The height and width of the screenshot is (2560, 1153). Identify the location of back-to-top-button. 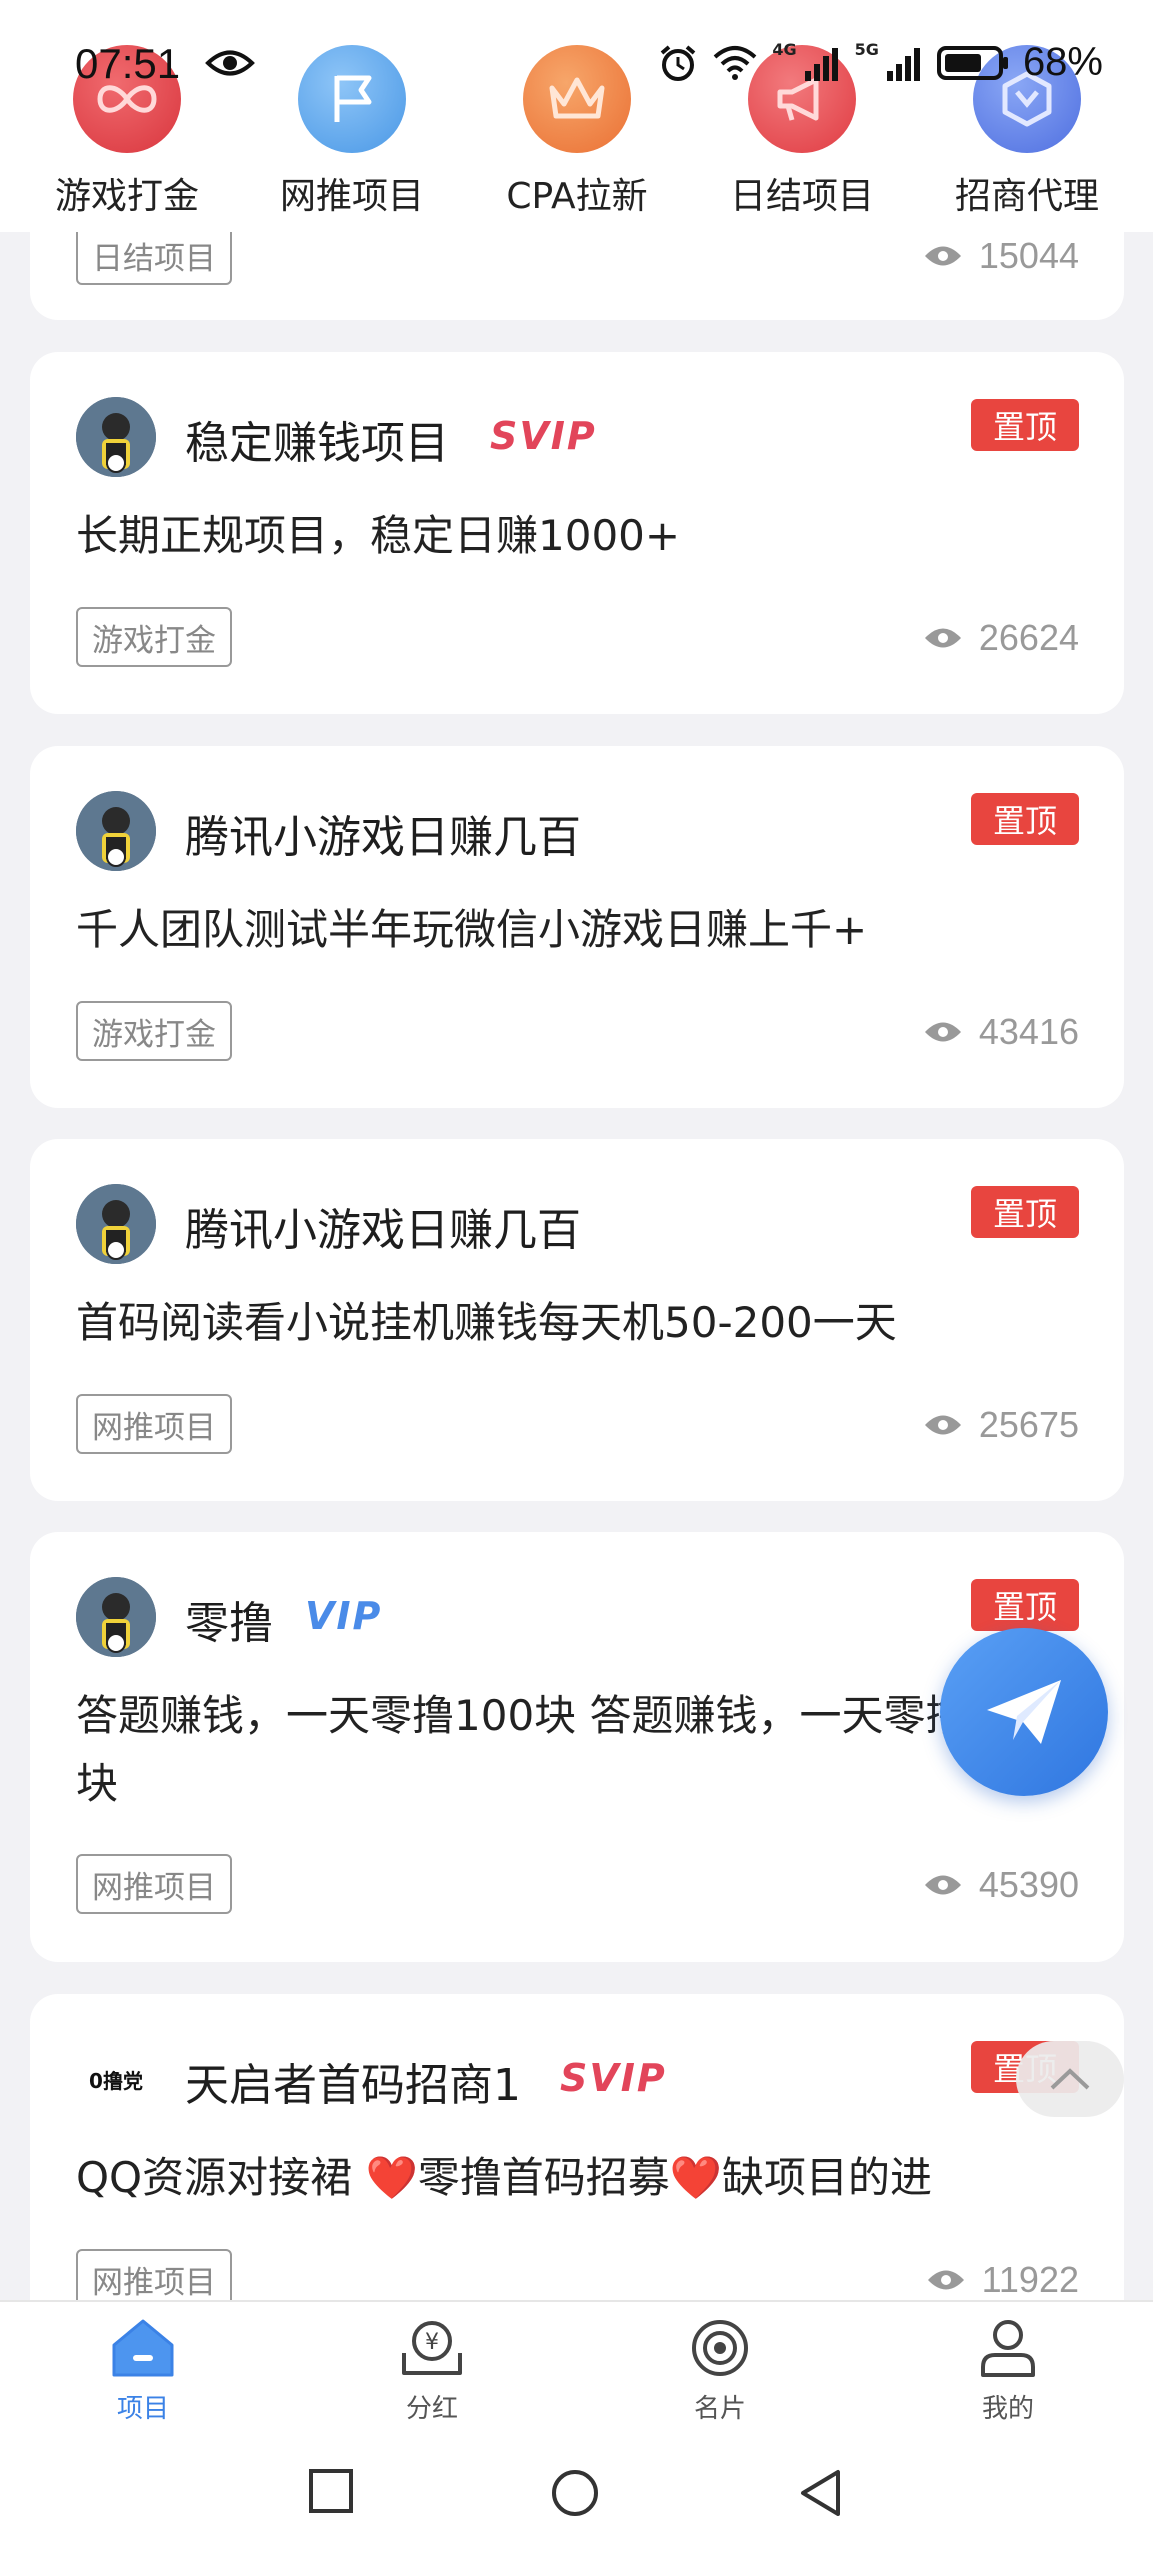
(1070, 2079).